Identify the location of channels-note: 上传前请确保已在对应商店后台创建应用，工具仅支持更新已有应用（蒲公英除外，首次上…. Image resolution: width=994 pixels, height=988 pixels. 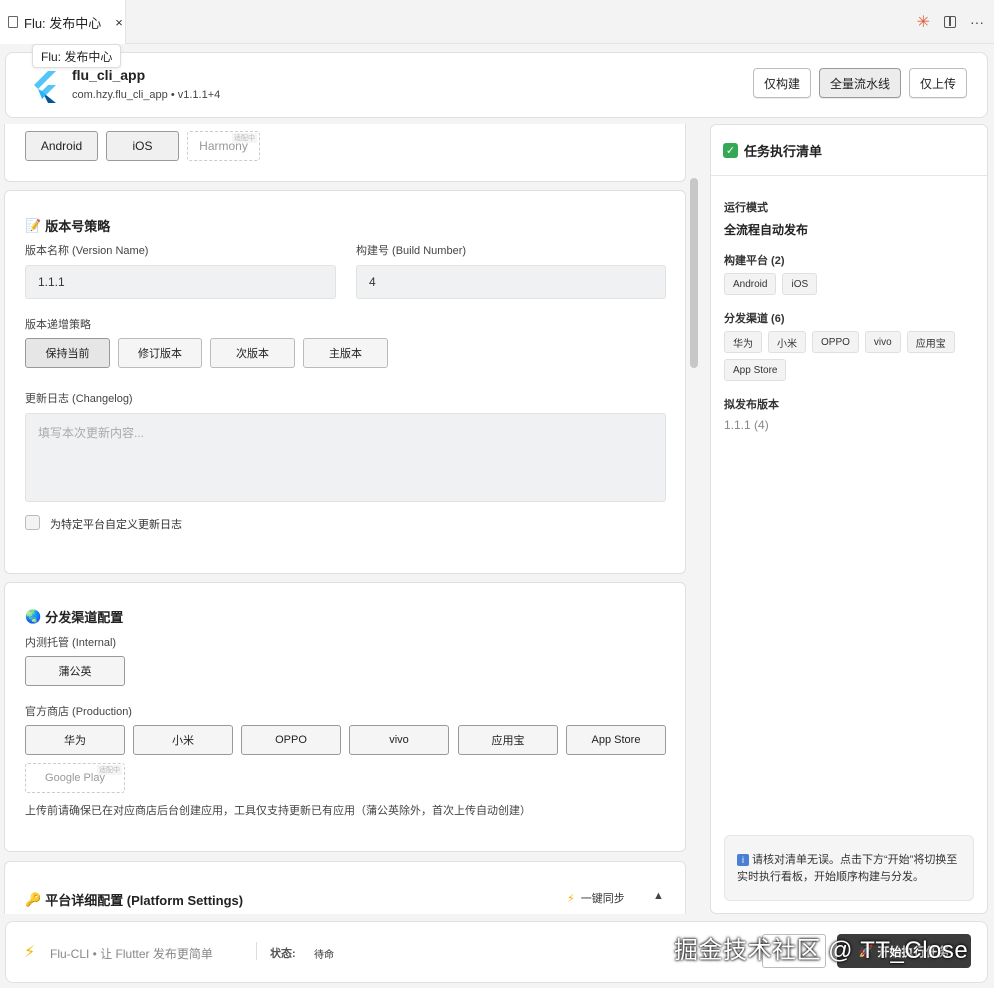
(278, 811).